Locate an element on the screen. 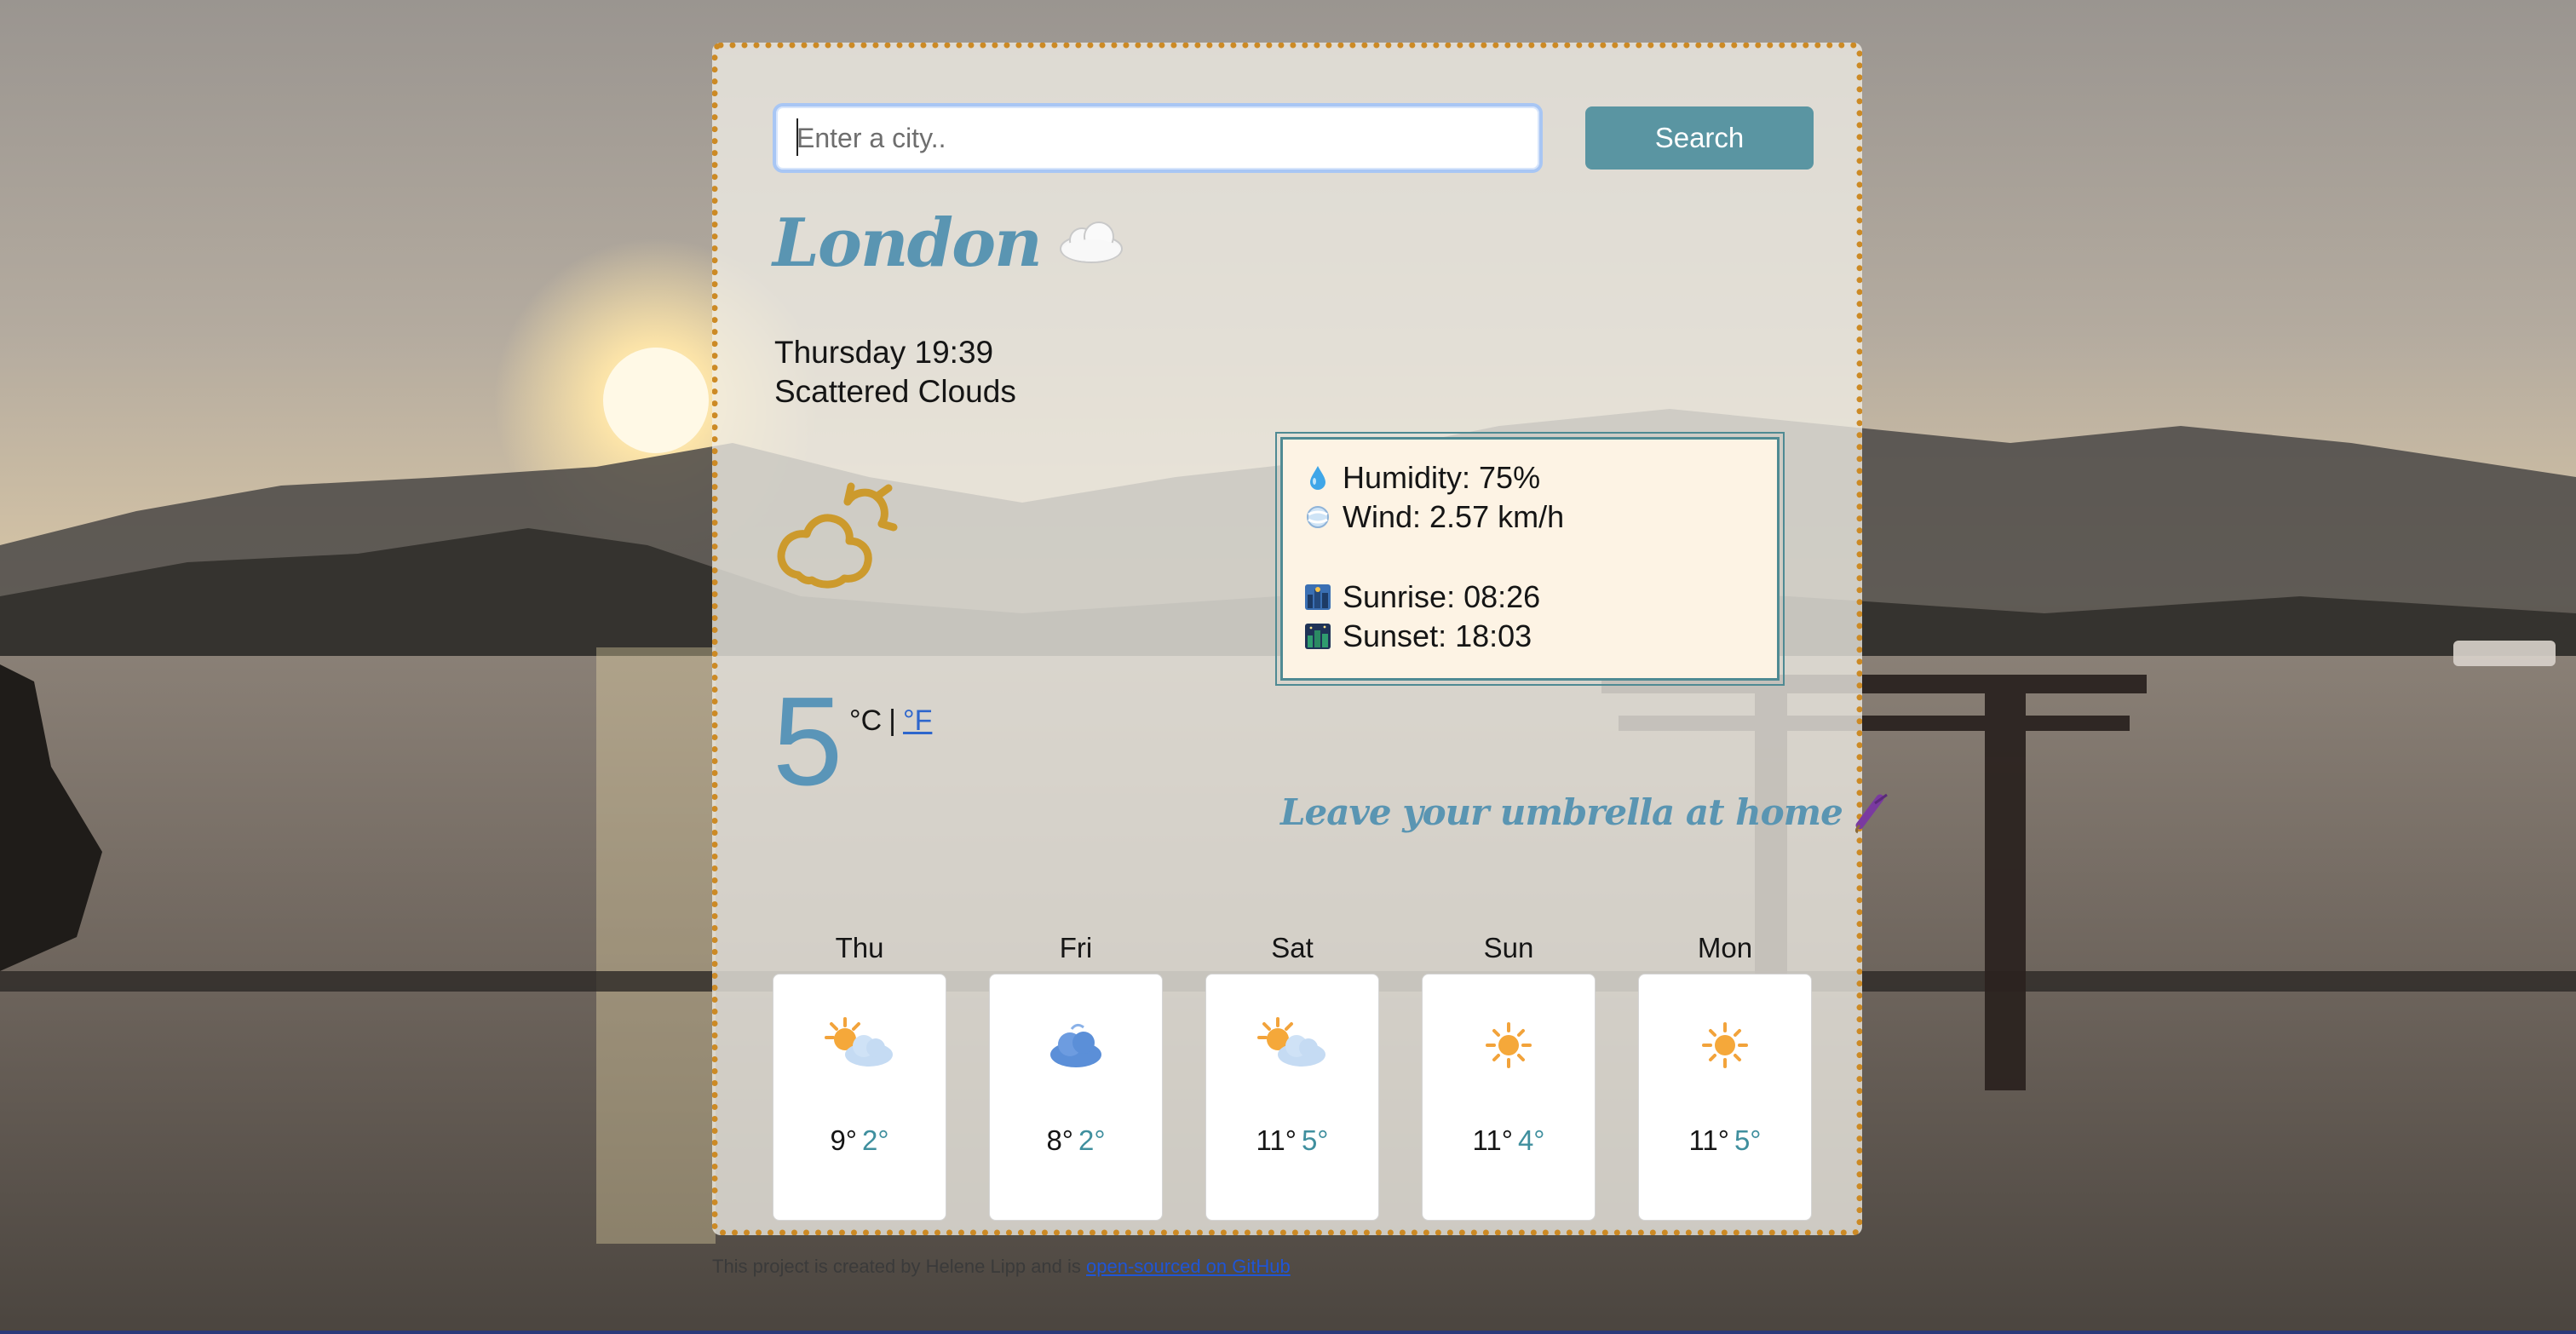 The width and height of the screenshot is (2576, 1334). forecast-card: 8° 2° is located at coordinates (1076, 1098).